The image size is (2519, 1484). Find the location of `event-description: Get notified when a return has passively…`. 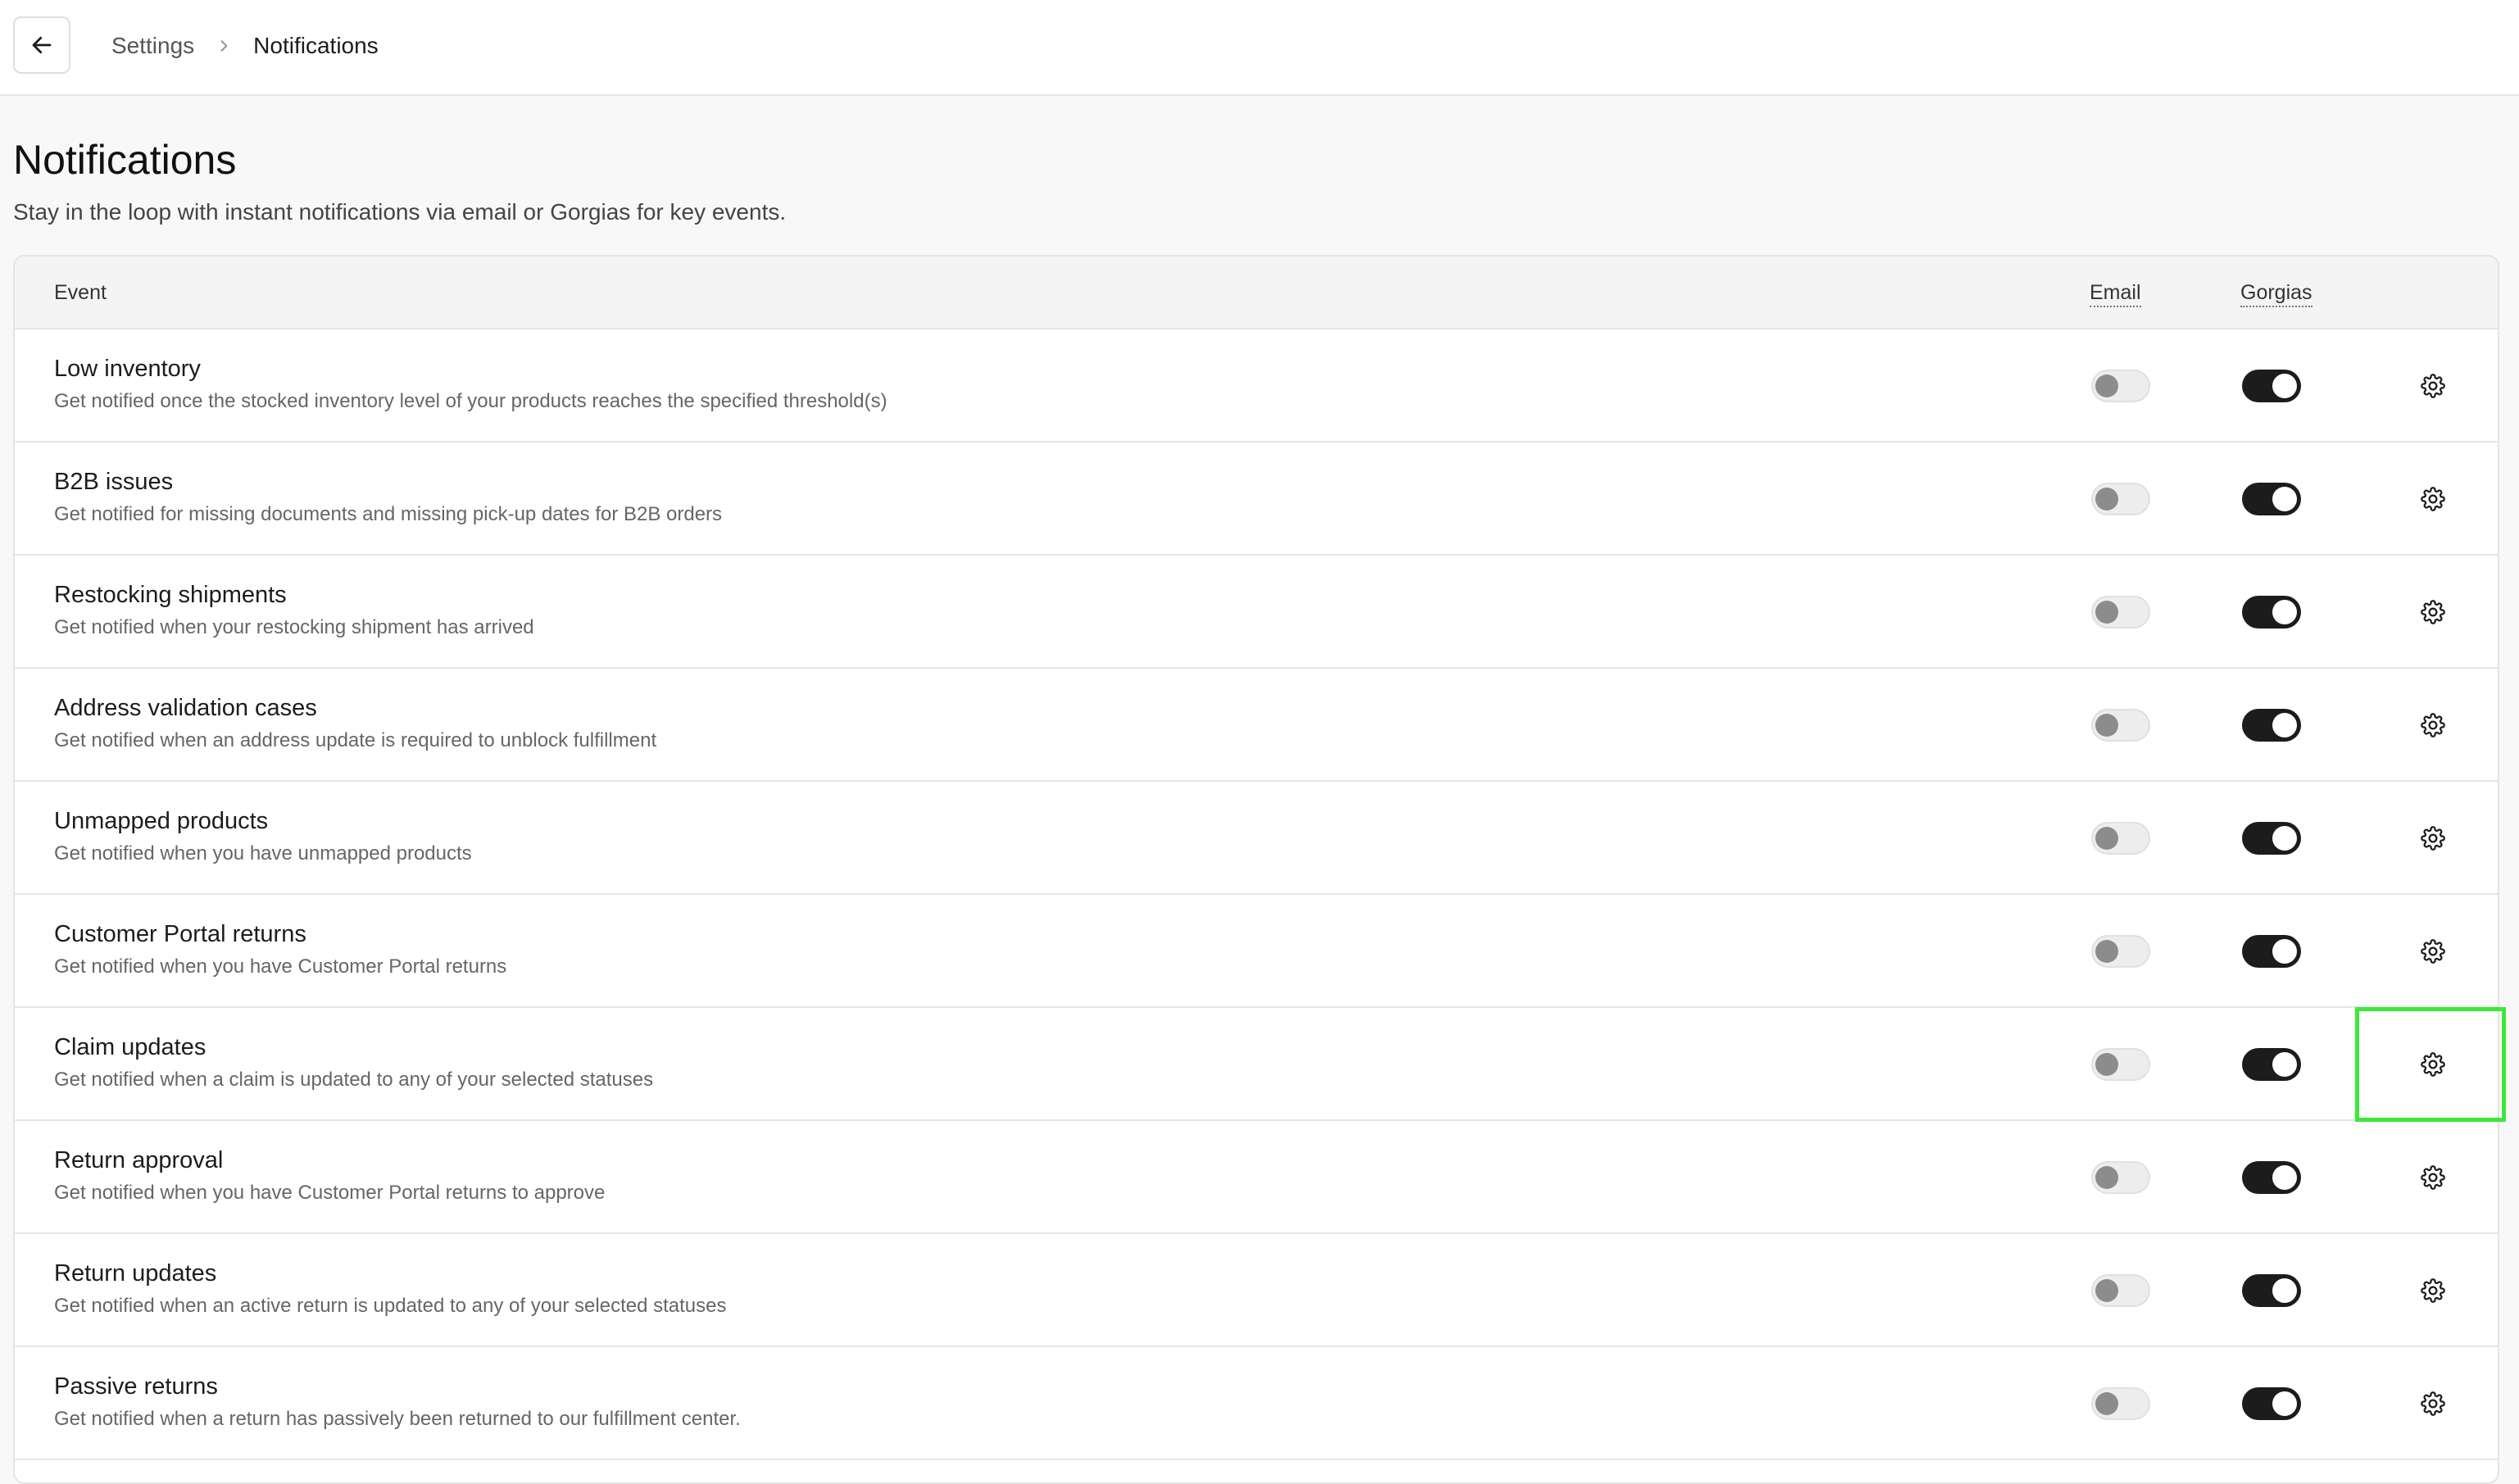

event-description: Get notified when a return has passively… is located at coordinates (397, 1419).